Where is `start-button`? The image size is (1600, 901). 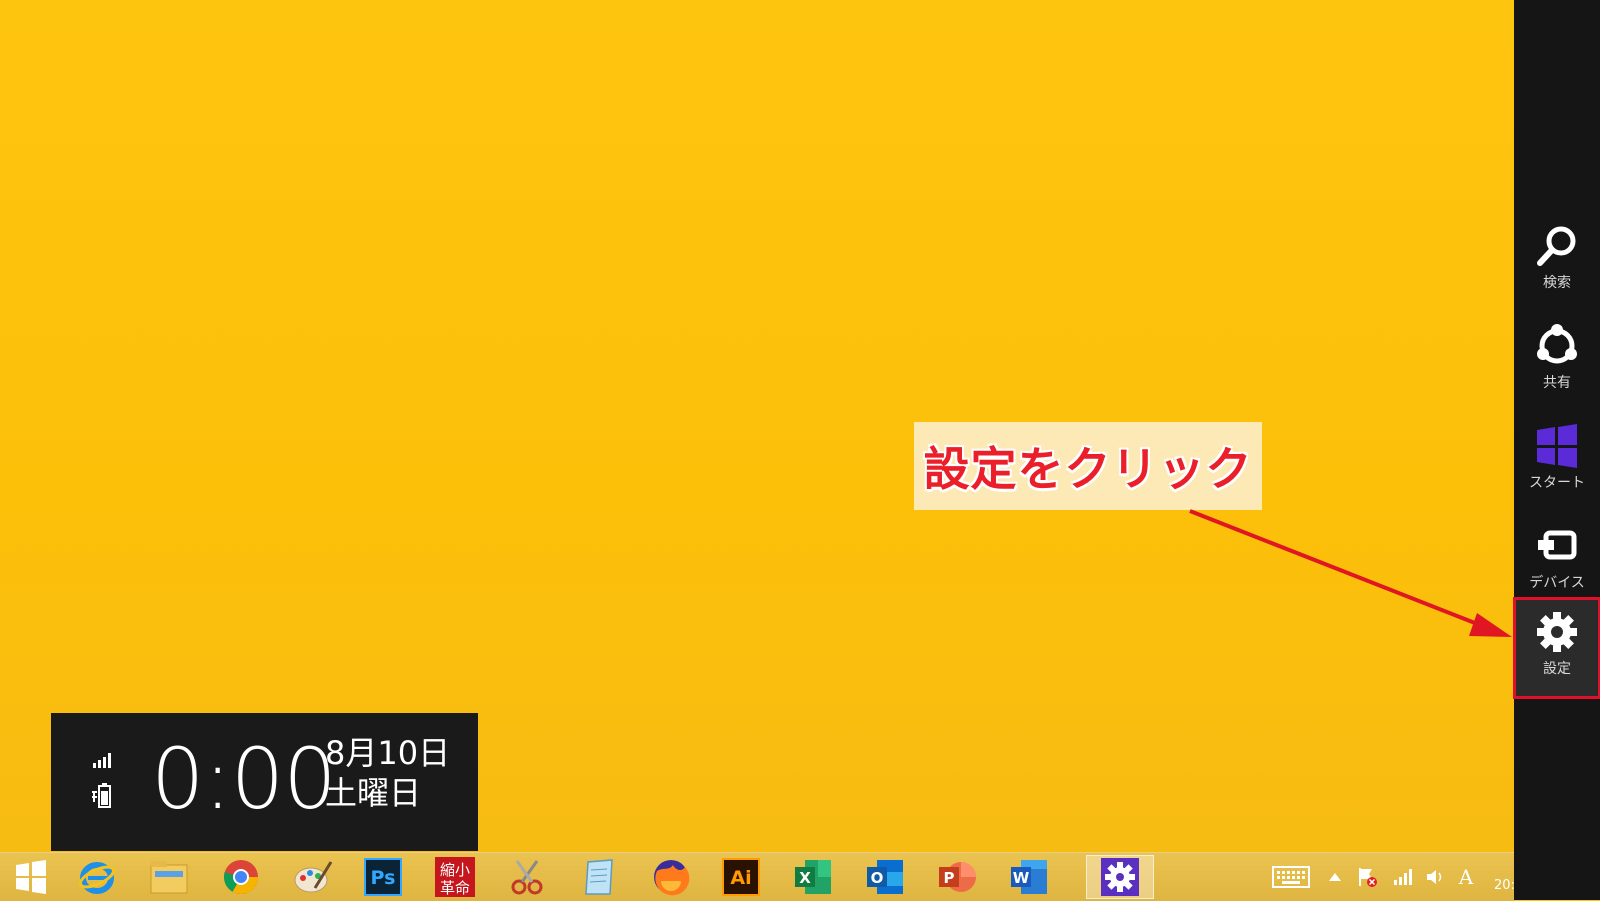 start-button is located at coordinates (31, 877).